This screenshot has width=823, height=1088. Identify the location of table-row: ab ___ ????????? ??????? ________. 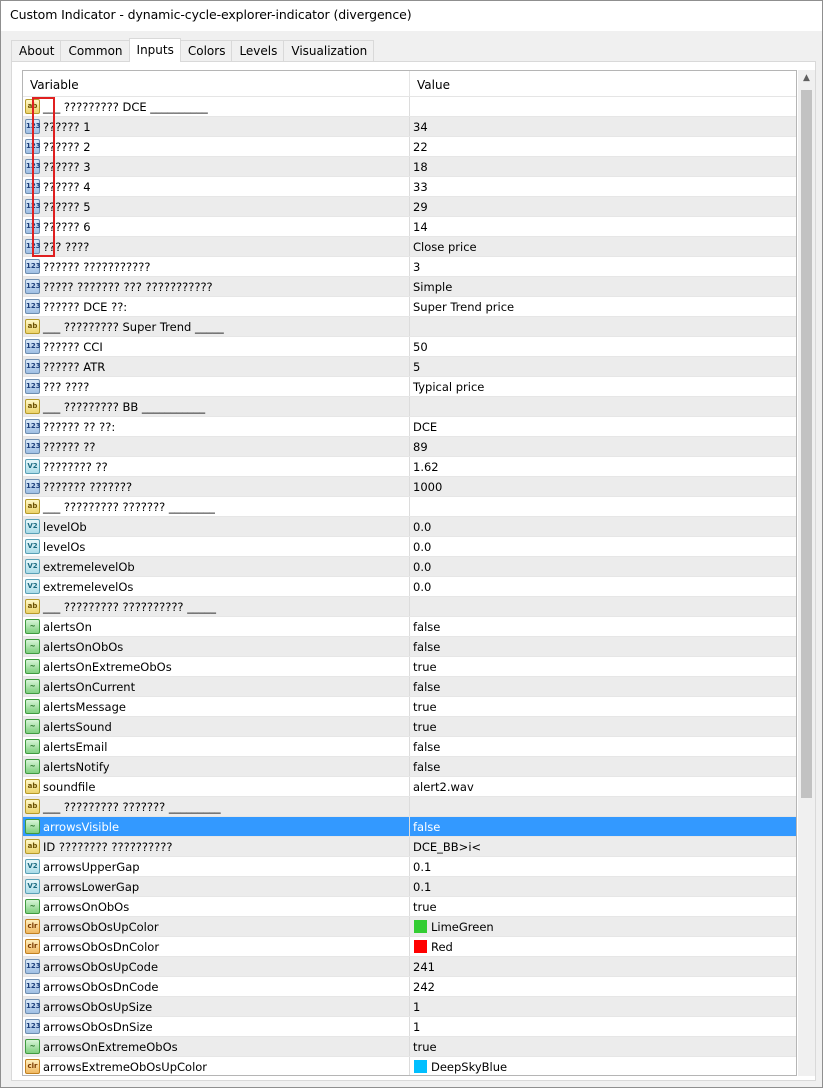
(409, 507).